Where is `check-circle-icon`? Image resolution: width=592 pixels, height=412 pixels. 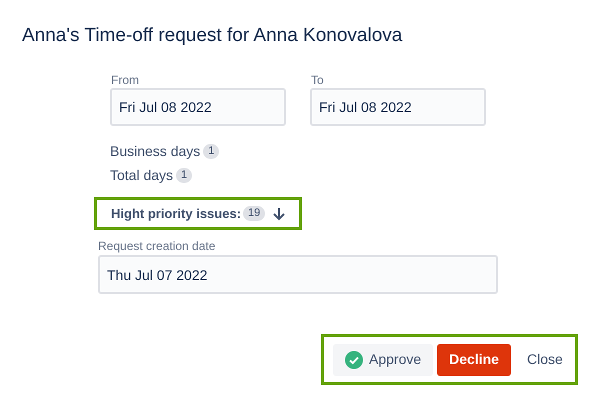 check-circle-icon is located at coordinates (354, 359).